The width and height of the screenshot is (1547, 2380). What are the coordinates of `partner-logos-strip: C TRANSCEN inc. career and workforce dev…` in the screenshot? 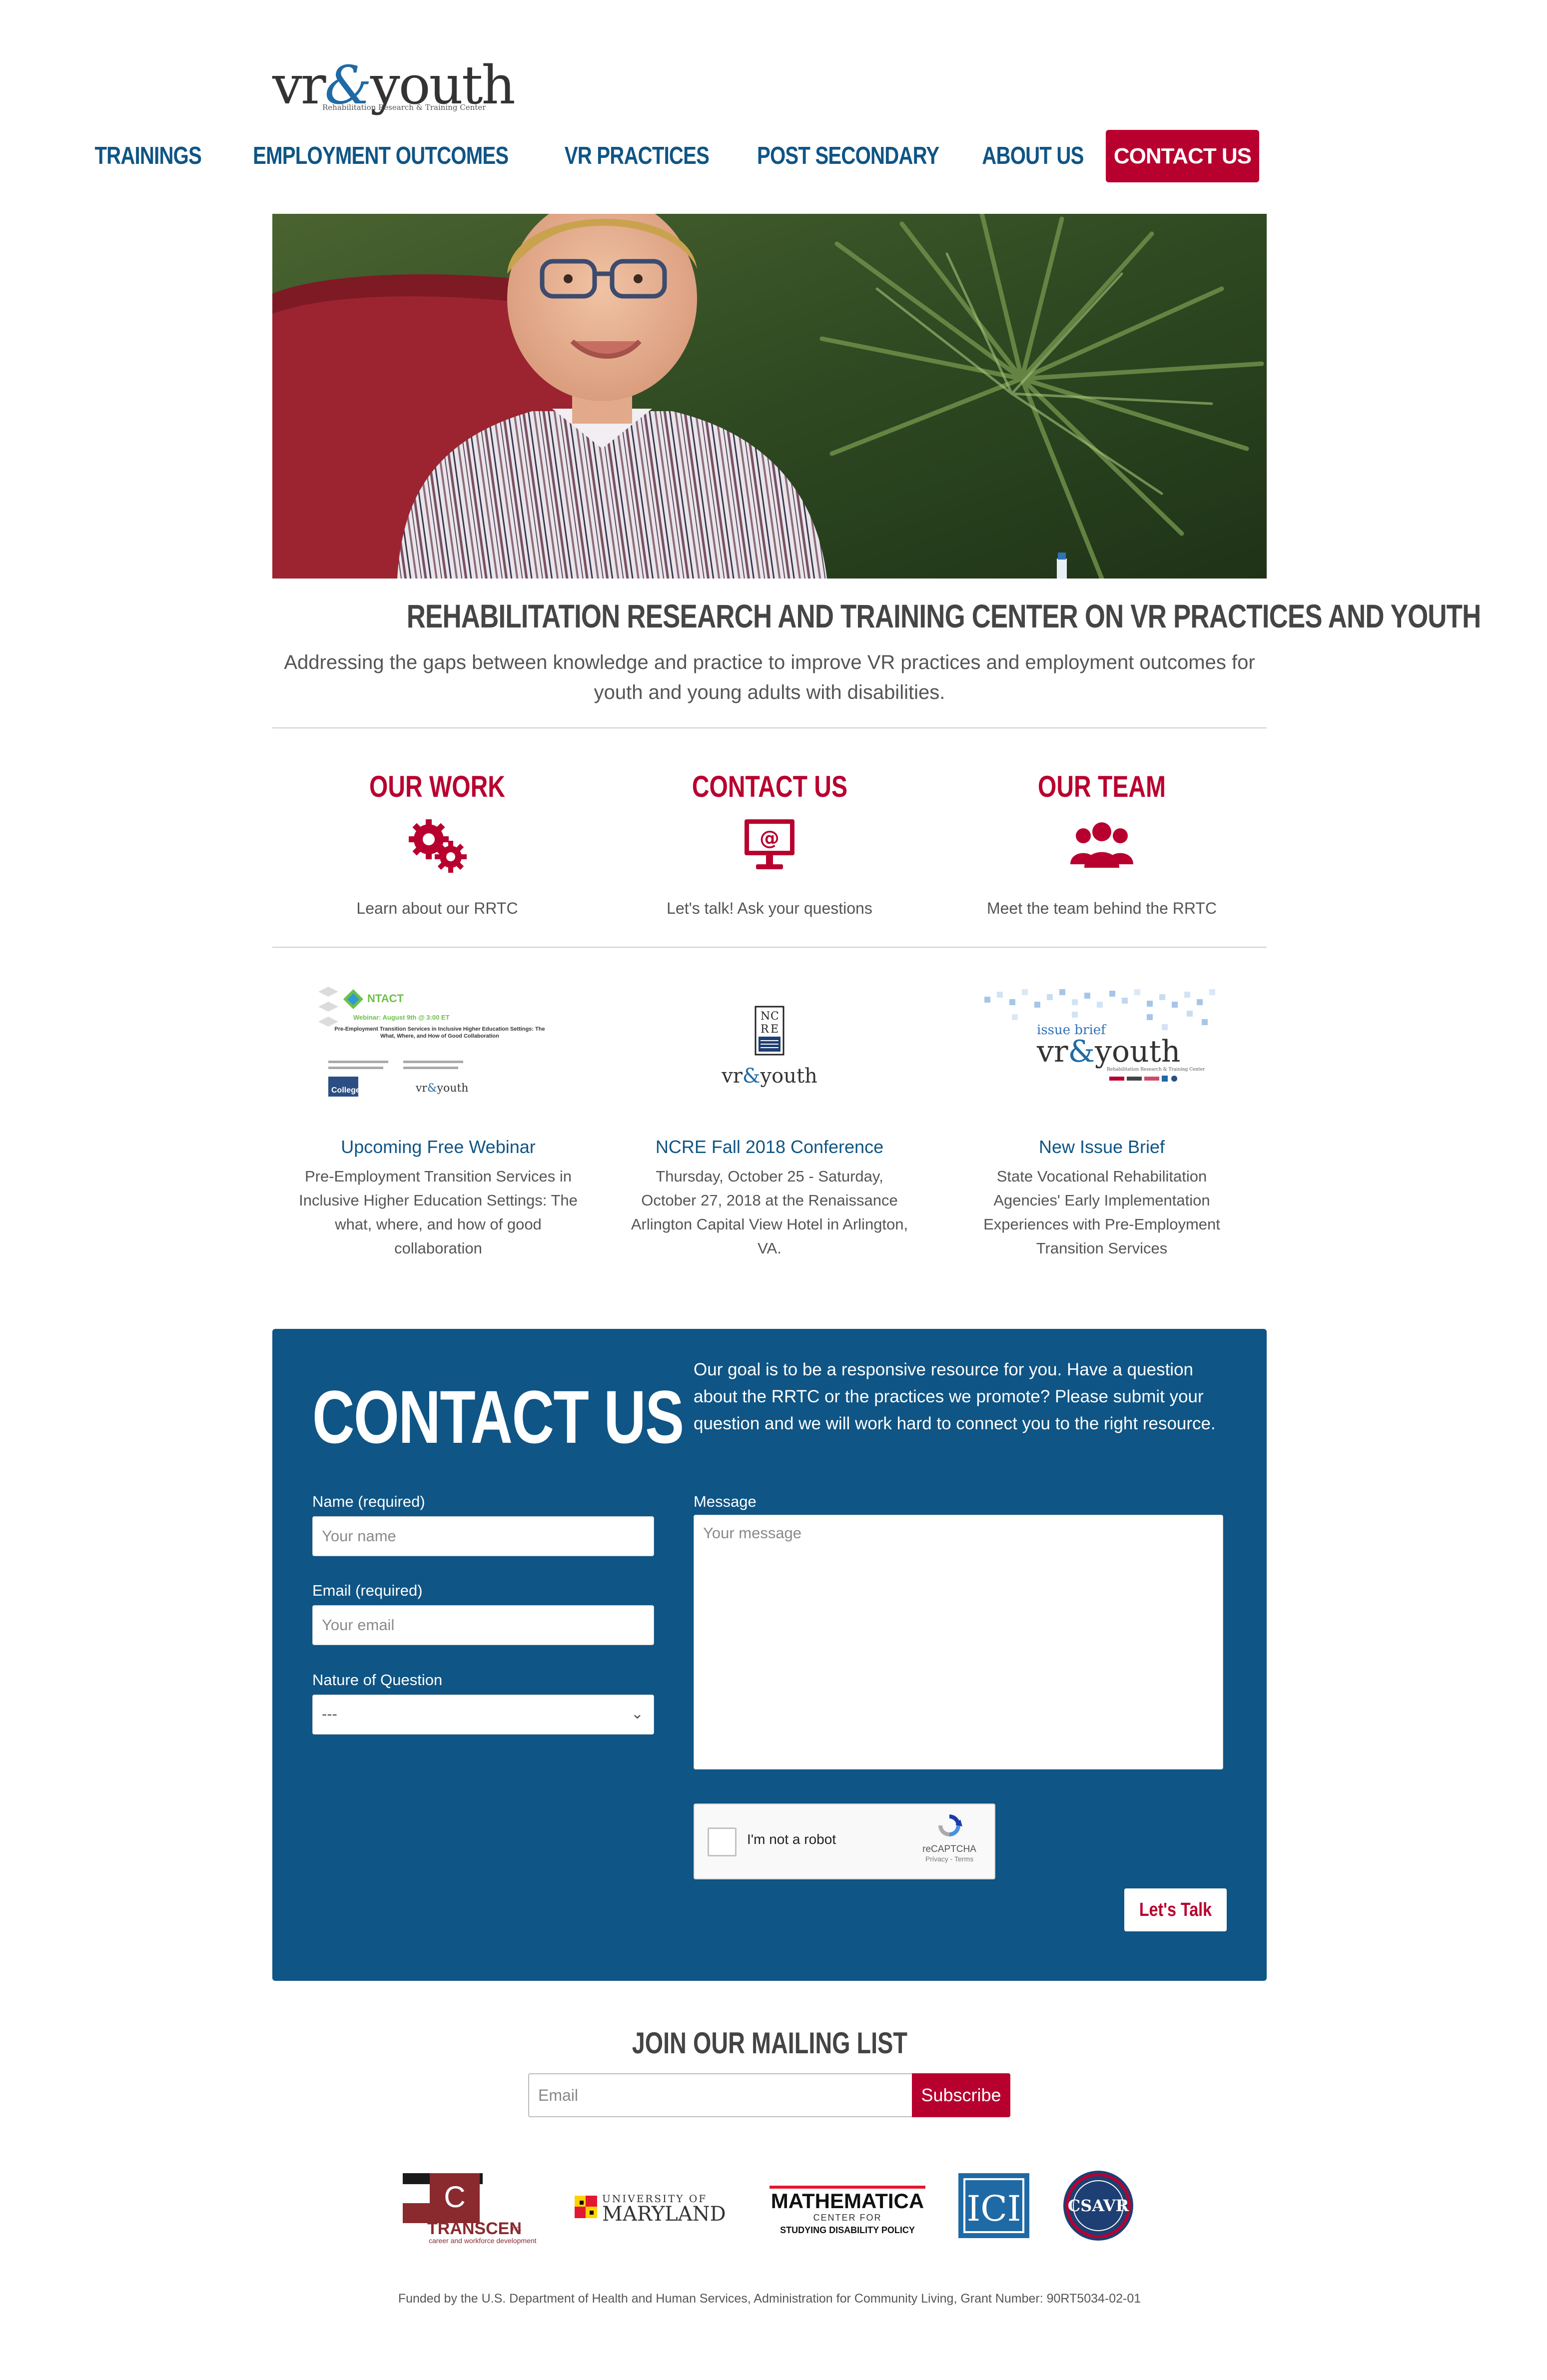 It's located at (768, 2208).